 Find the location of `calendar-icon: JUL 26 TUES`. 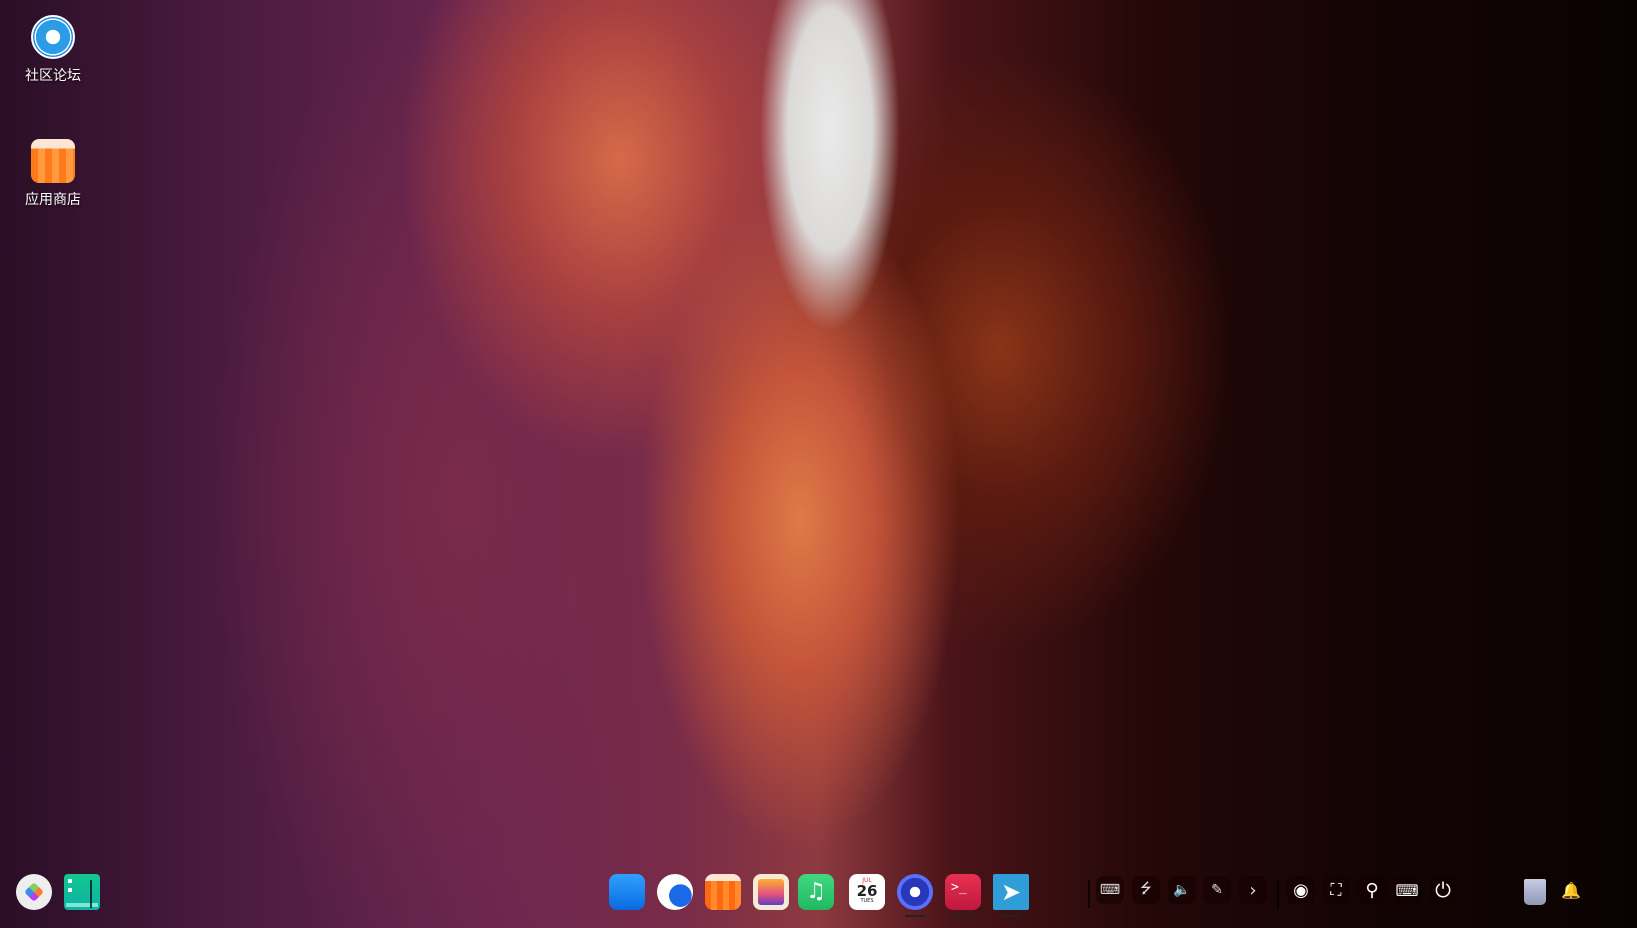

calendar-icon: JUL 26 TUES is located at coordinates (867, 892).